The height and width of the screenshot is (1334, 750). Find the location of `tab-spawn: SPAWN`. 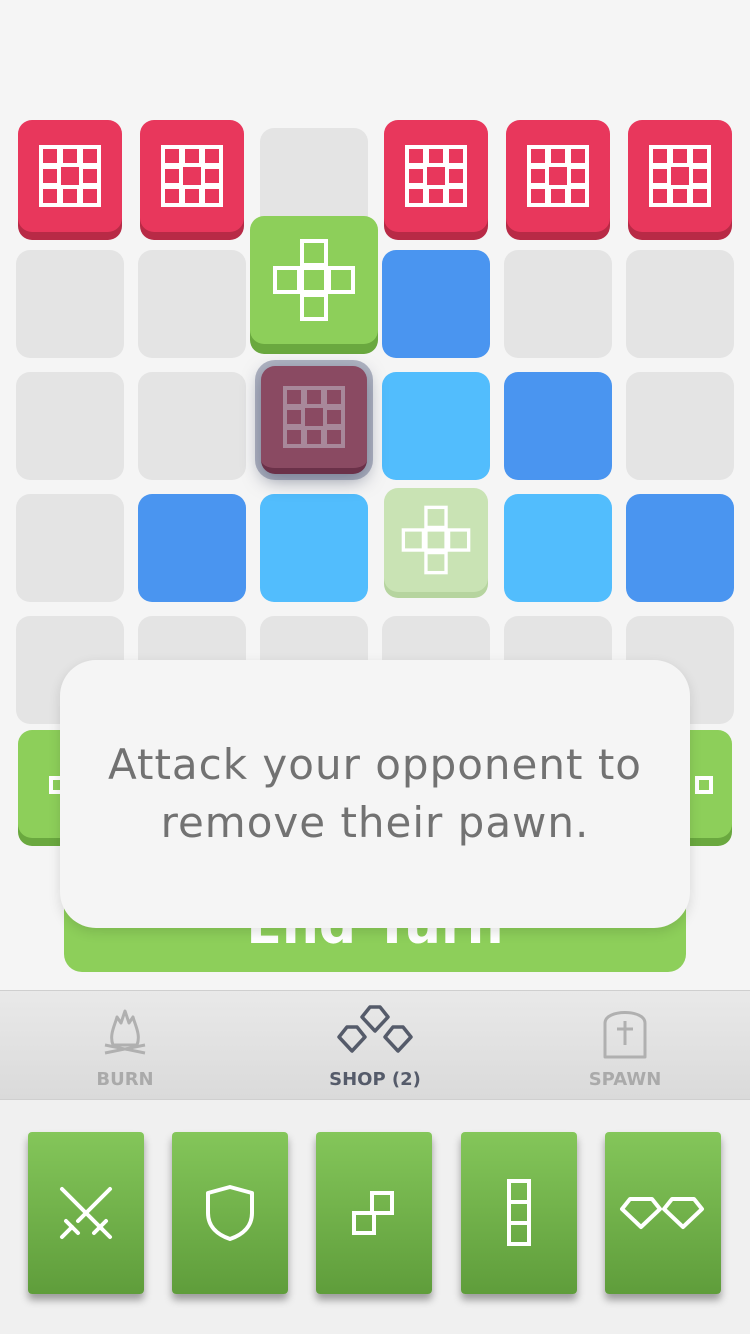

tab-spawn: SPAWN is located at coordinates (625, 1046).